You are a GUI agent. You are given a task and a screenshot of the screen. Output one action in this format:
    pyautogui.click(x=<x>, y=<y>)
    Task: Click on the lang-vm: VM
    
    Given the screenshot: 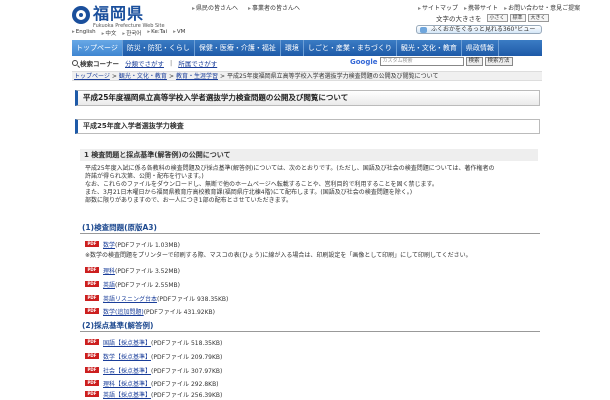 What is the action you would take?
    pyautogui.click(x=179, y=33)
    